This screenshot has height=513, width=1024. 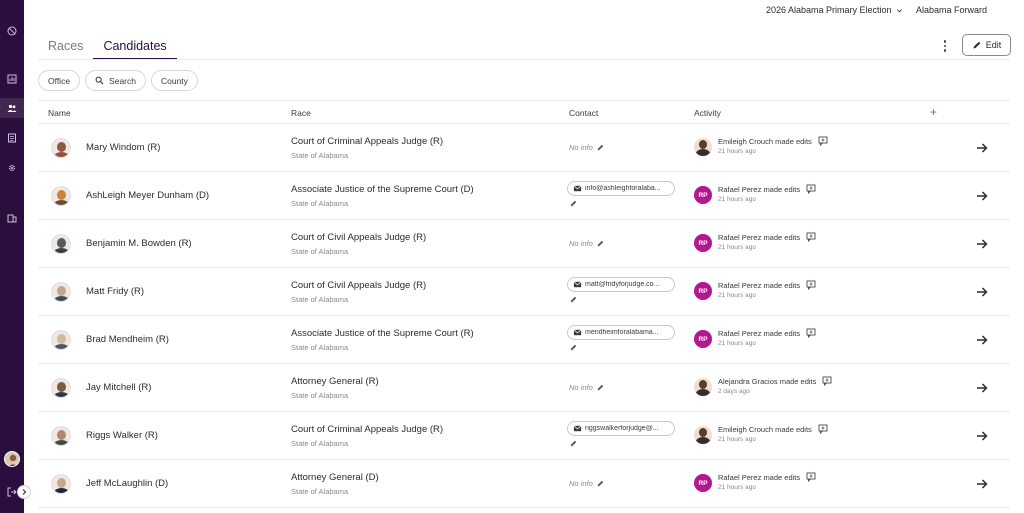 I want to click on sidebar-nav, so click(x=12, y=256).